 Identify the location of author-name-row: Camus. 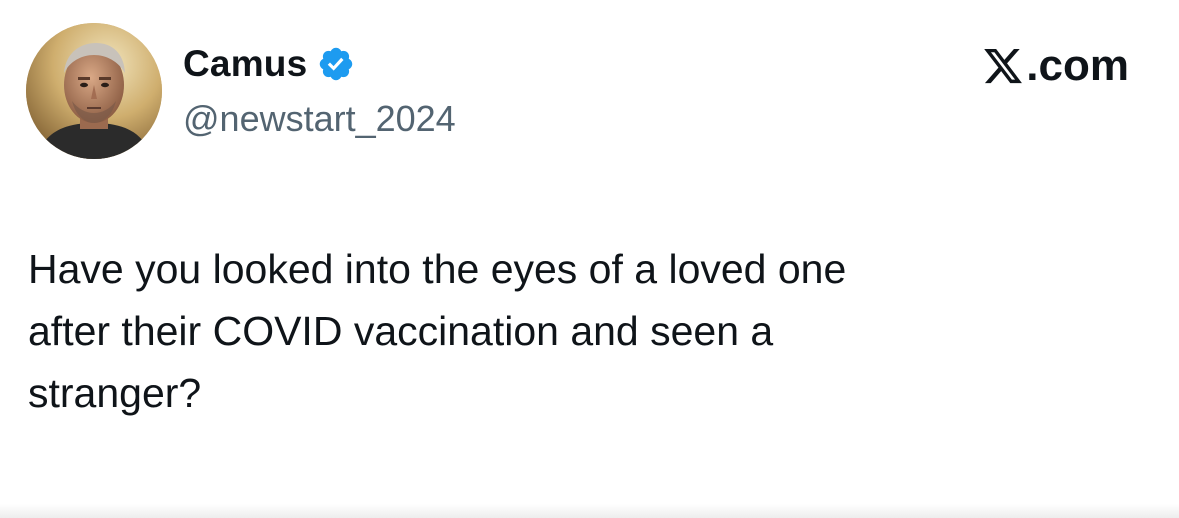
(269, 64).